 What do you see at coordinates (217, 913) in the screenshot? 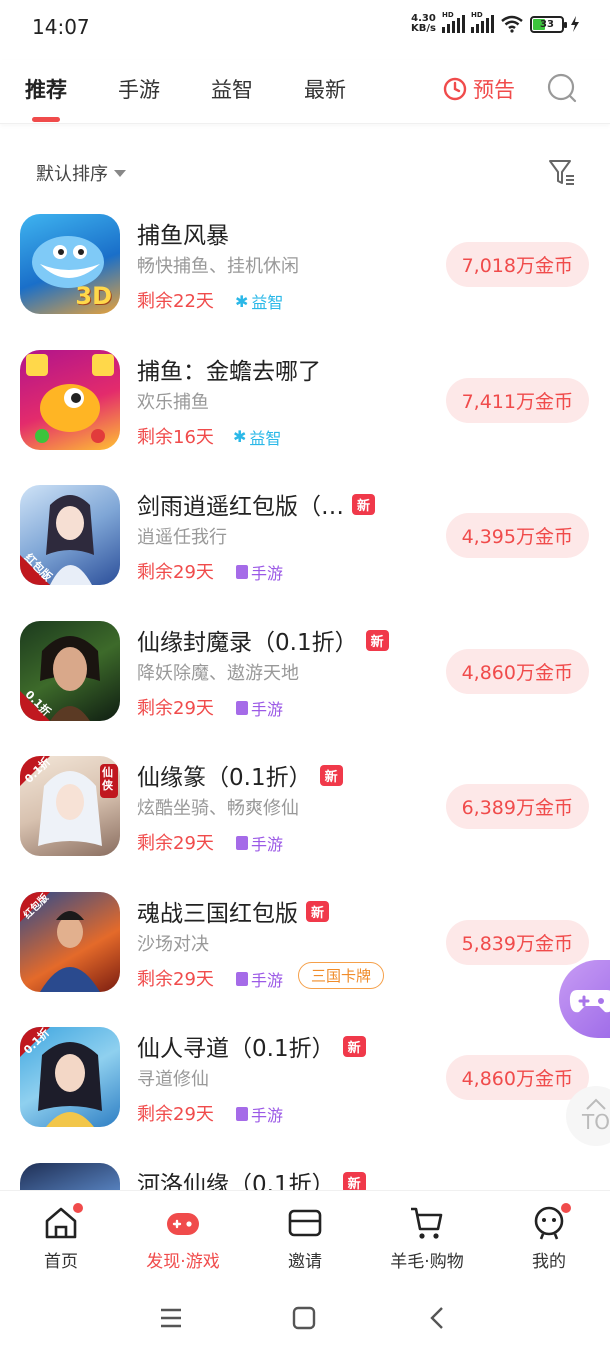
I see `game-title-text: 魂战三国红包版` at bounding box center [217, 913].